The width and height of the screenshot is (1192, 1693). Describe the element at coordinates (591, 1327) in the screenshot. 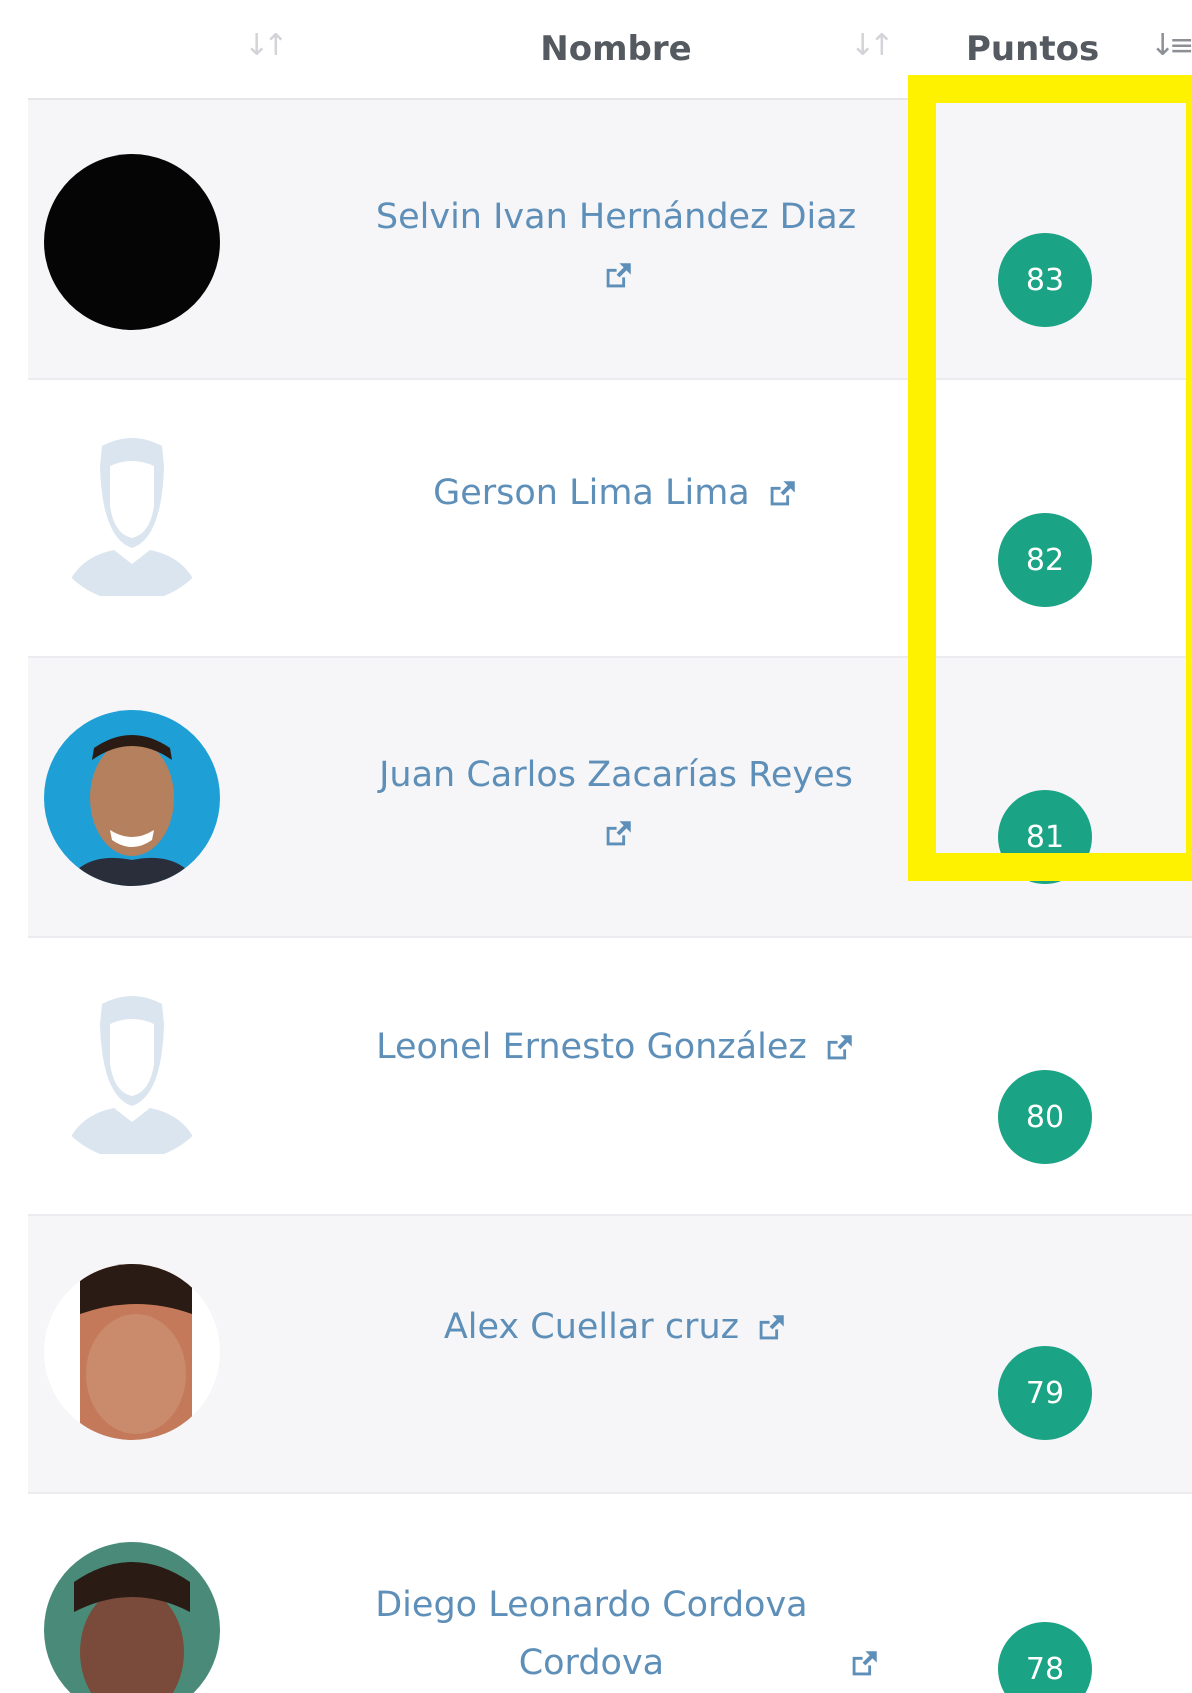

I see `user-name: Alex Cuellar cruz` at that location.